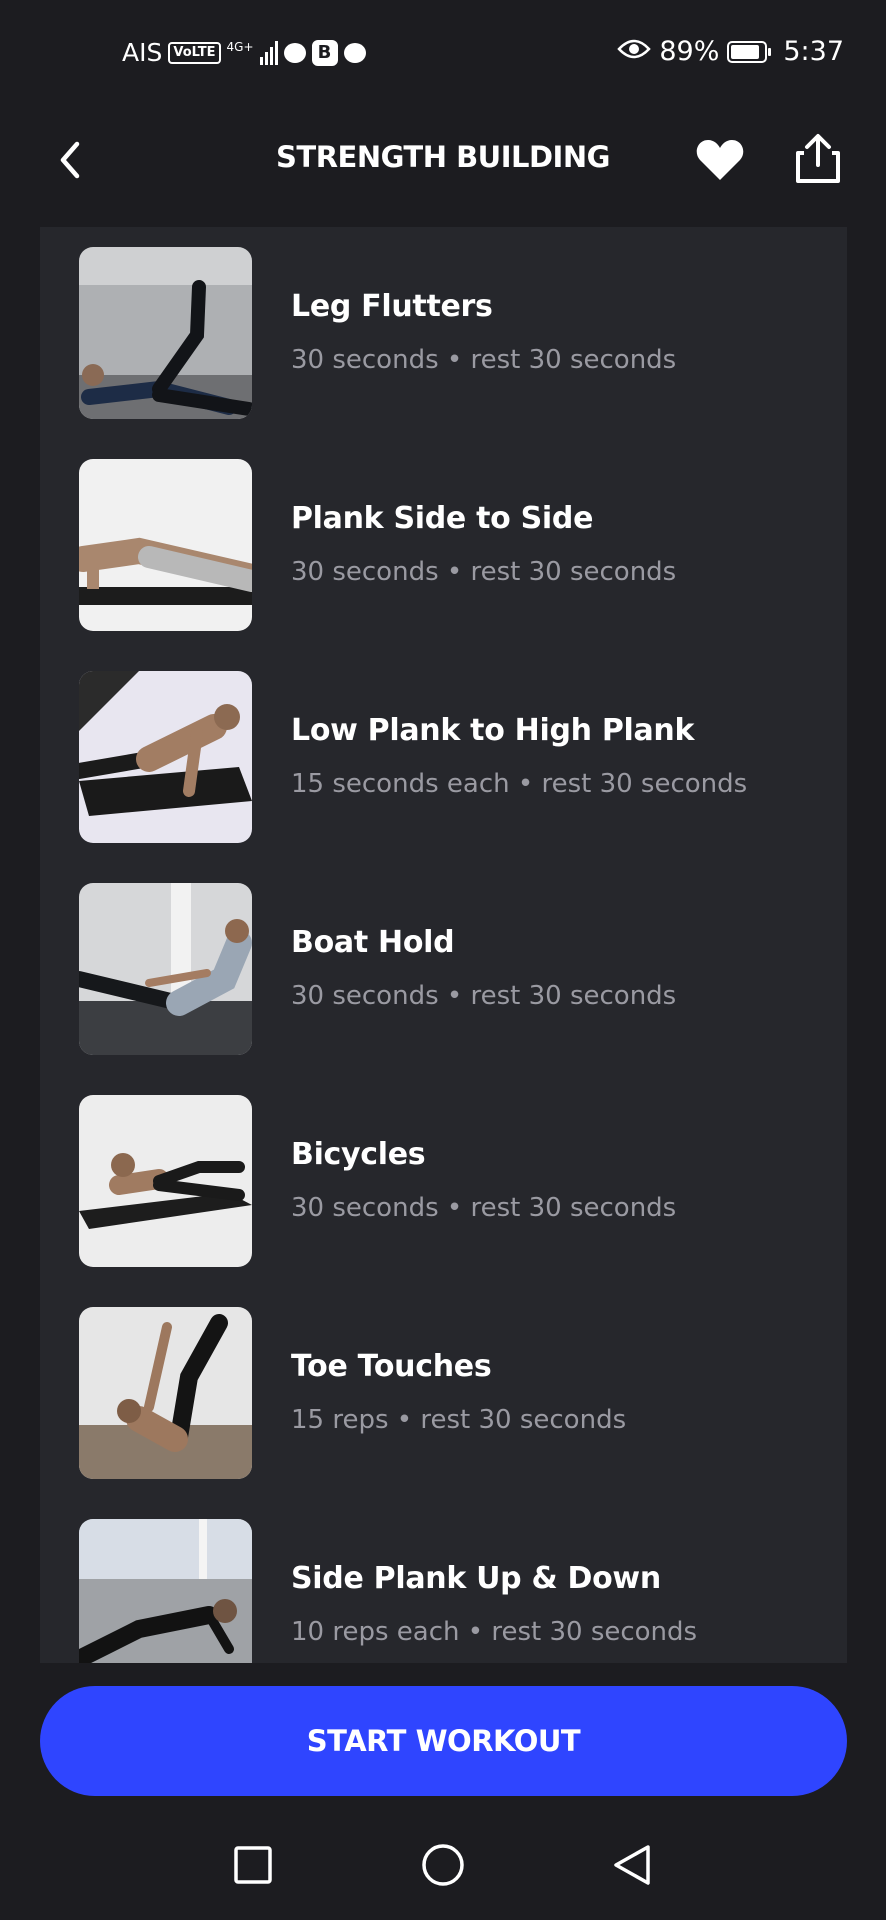  I want to click on exercise-name: Leg Flutters, so click(392, 306).